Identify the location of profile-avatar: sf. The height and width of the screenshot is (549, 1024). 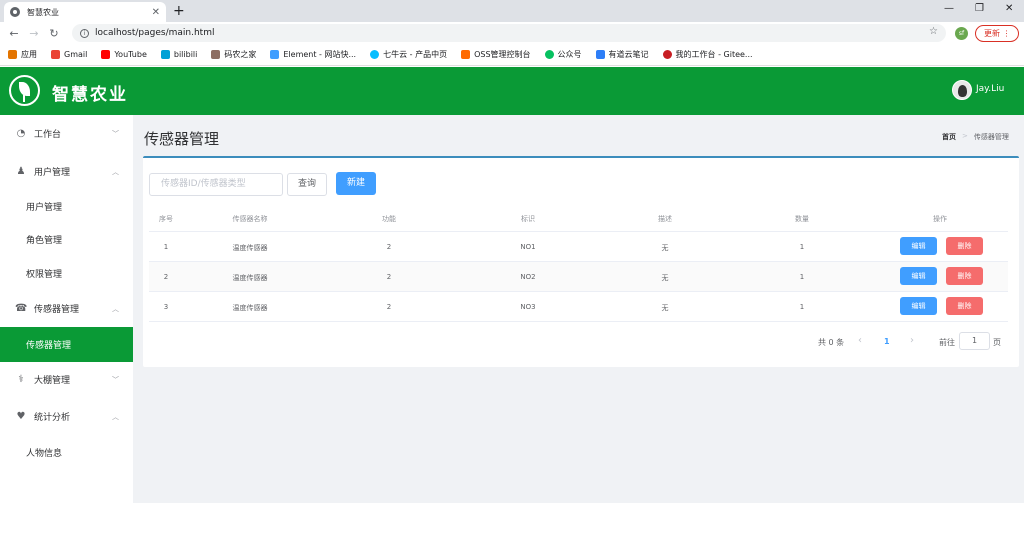
(961, 33).